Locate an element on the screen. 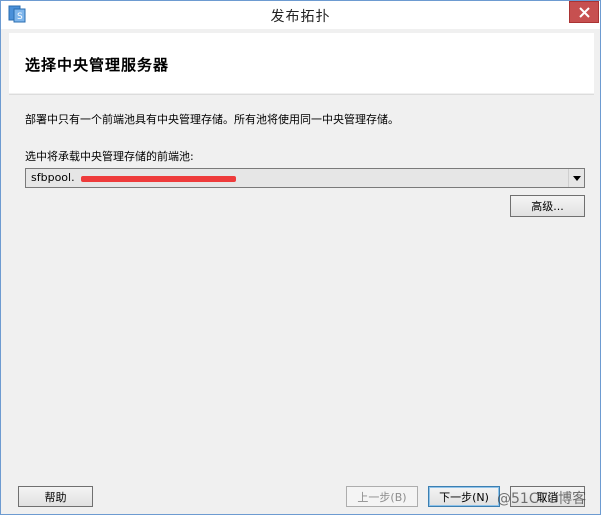  cancel-button: 取消 is located at coordinates (547, 496).